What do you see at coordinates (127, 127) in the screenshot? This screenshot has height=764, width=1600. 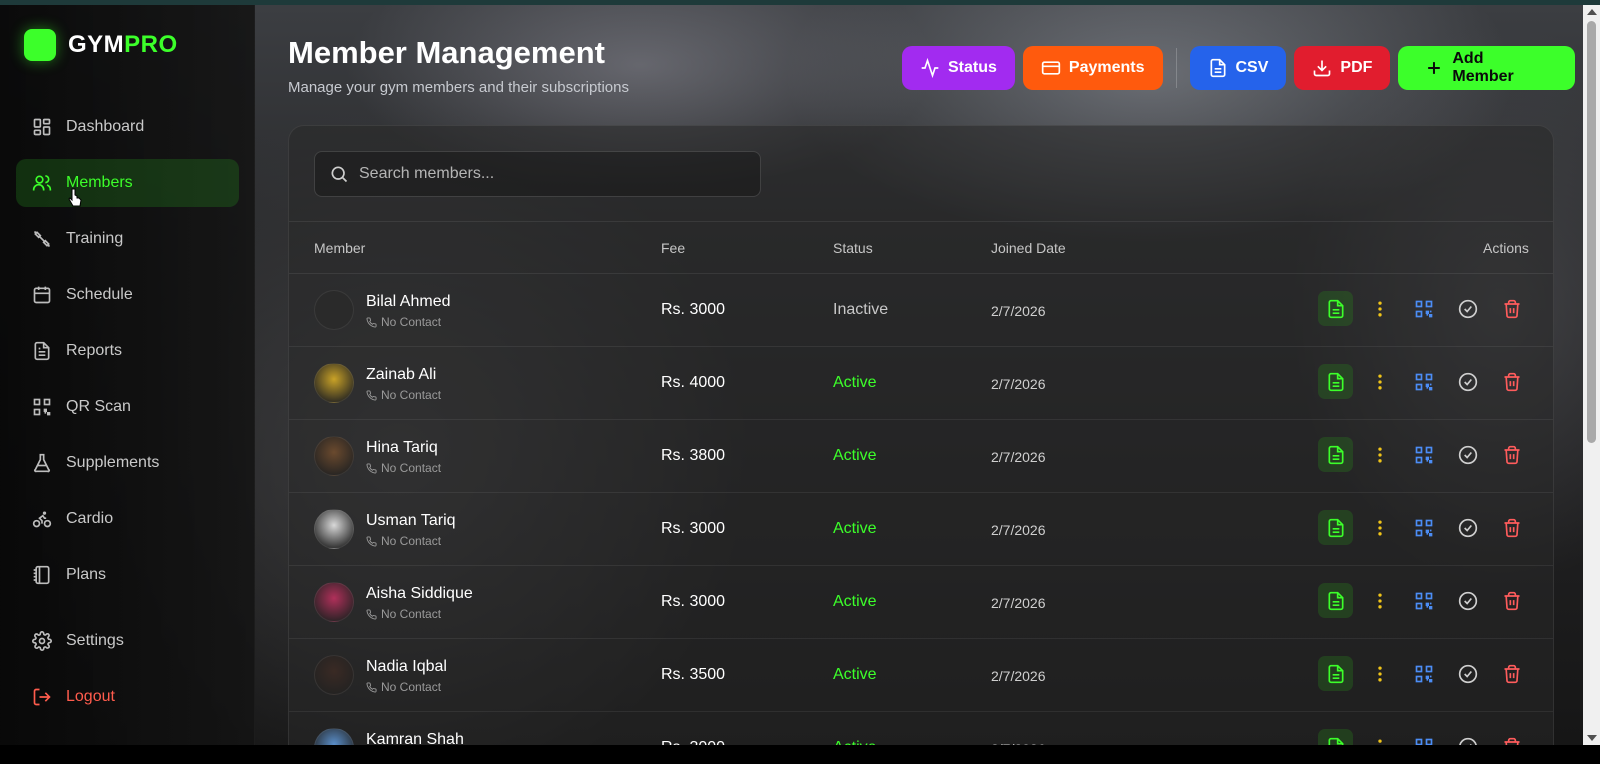 I see `sidebar-item-dashboard: Dashboard` at bounding box center [127, 127].